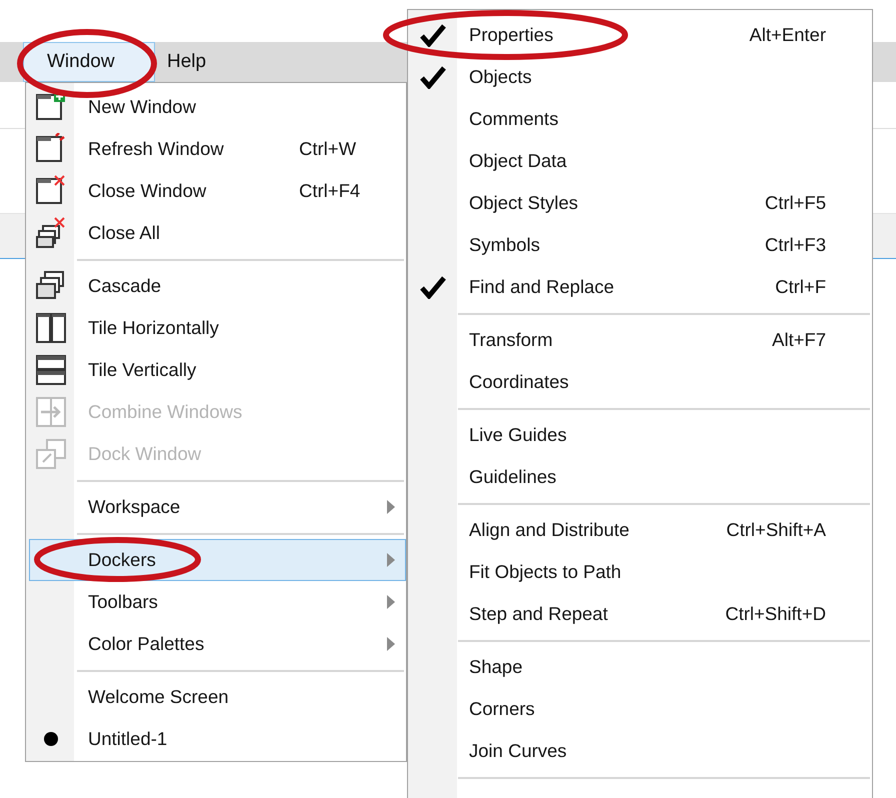 Image resolution: width=896 pixels, height=798 pixels. Describe the element at coordinates (640, 119) in the screenshot. I see `menu-item: Comments` at that location.